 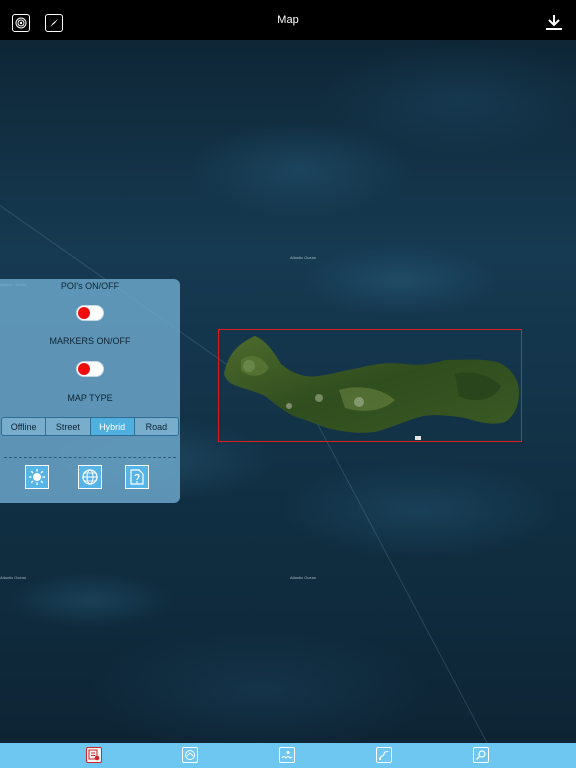 What do you see at coordinates (156, 426) in the screenshot?
I see `map-type-road: Road` at bounding box center [156, 426].